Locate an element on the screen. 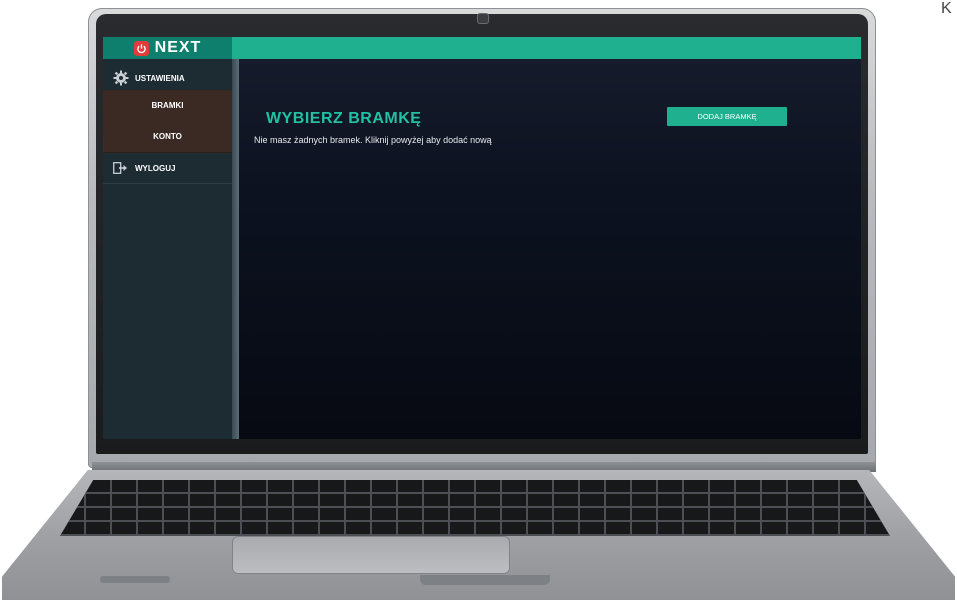 This screenshot has width=957, height=605. sidebar-item-bramki: BRAMKI is located at coordinates (167, 106).